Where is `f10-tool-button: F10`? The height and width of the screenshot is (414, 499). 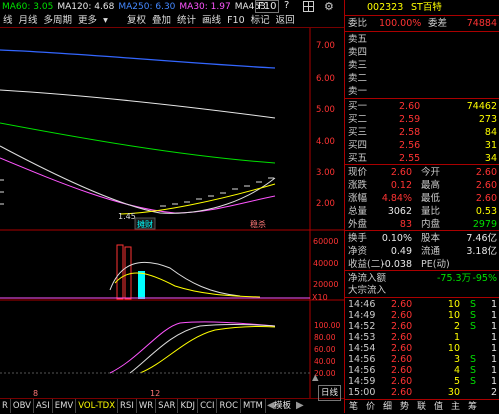
f10-tool-button: F10 is located at coordinates (236, 20).